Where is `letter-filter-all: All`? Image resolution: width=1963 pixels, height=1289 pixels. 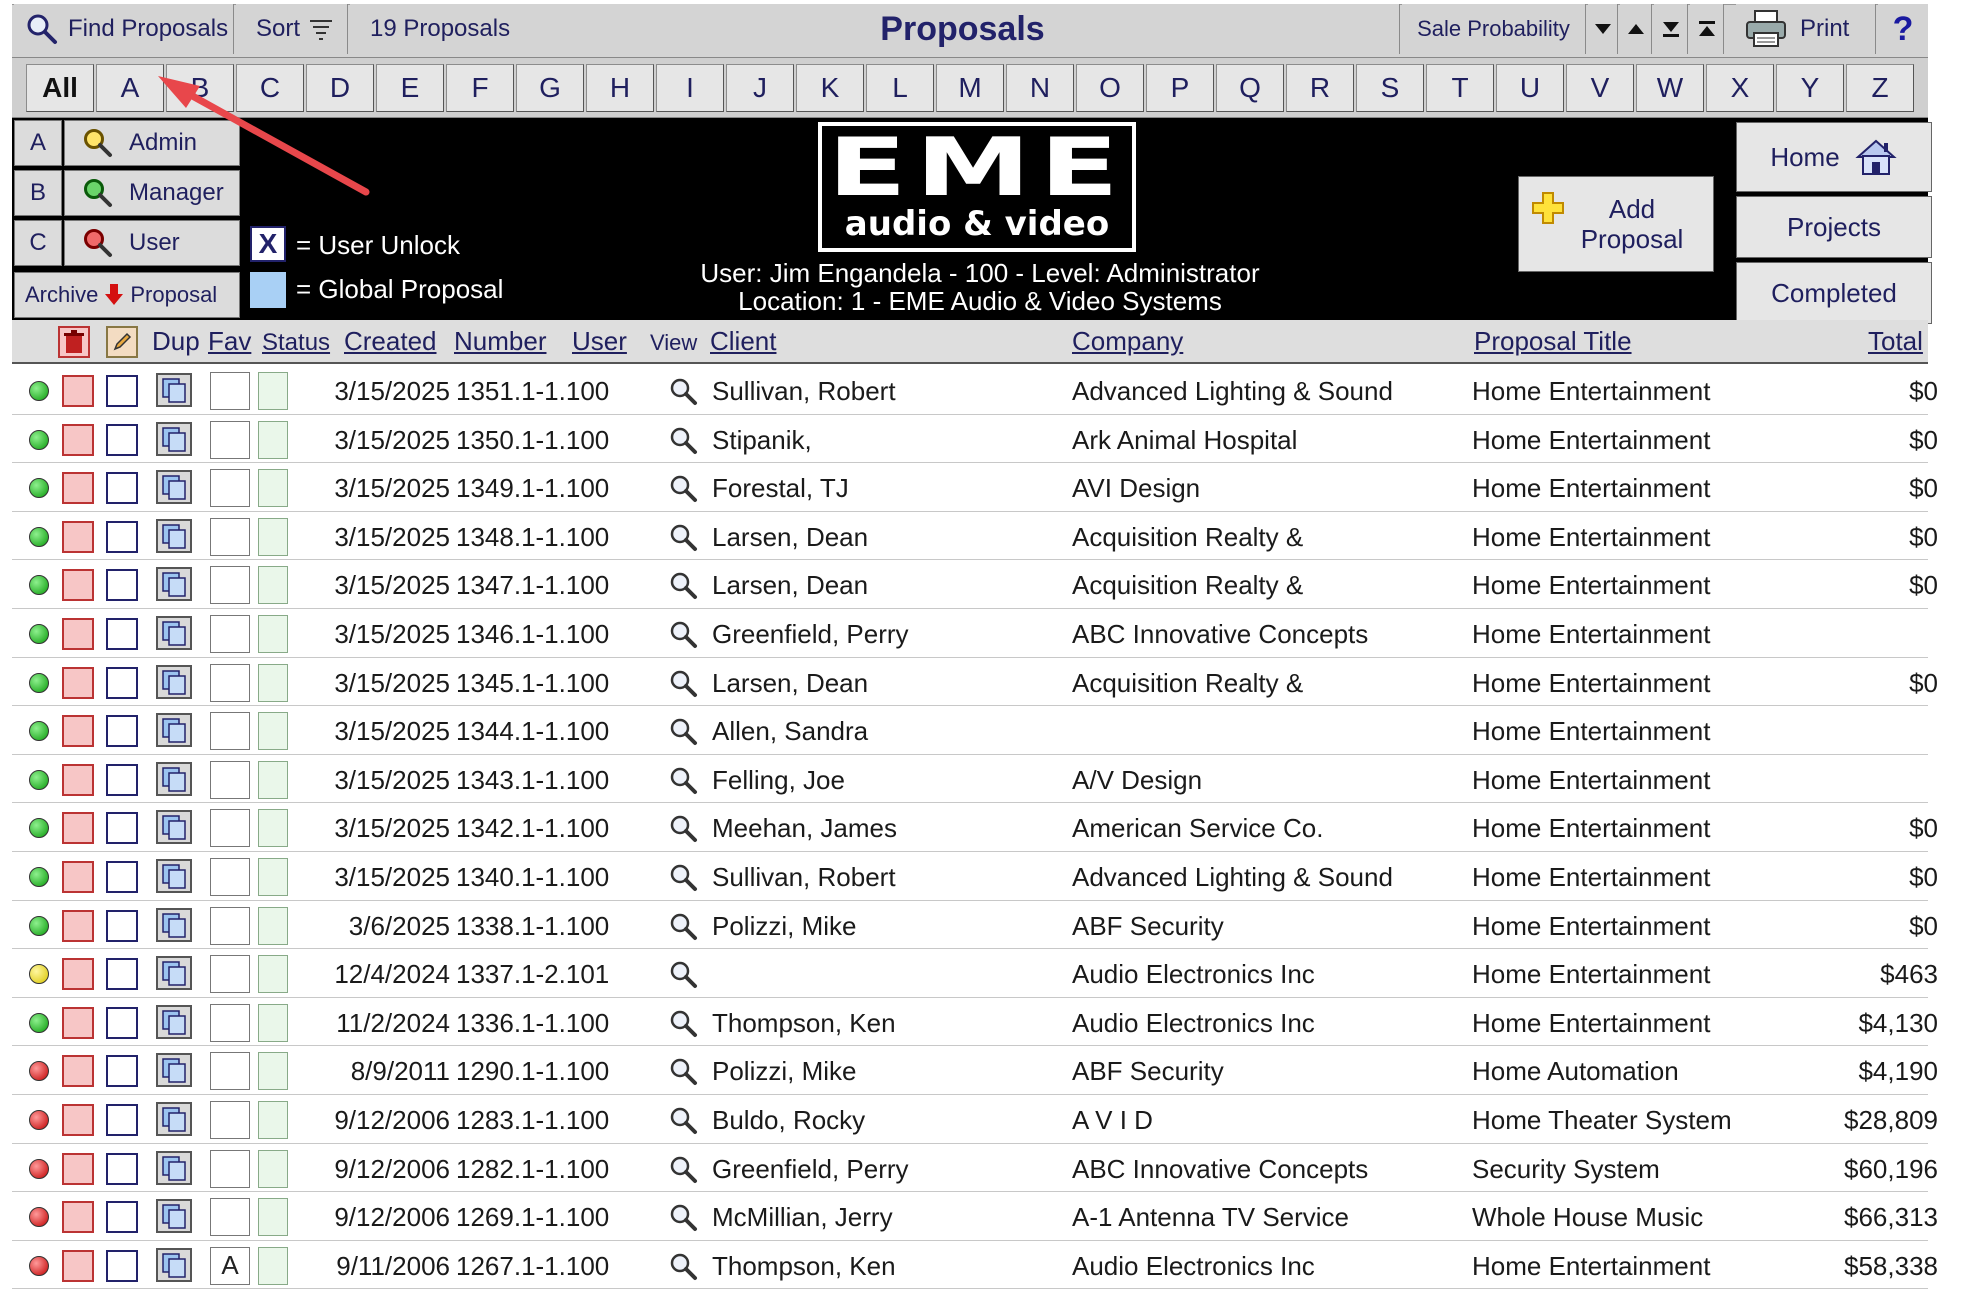
letter-filter-all: All is located at coordinates (60, 88).